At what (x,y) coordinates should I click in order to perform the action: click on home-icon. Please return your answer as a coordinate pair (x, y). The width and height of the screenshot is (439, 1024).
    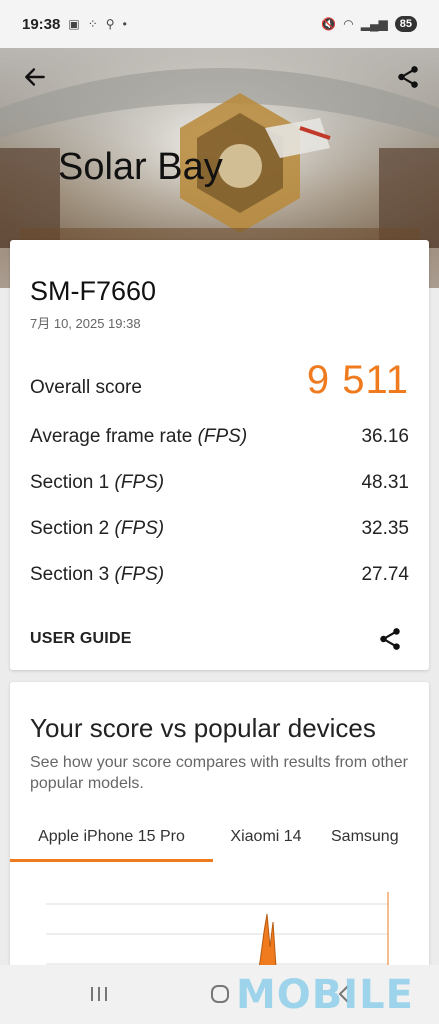
    Looking at the image, I should click on (220, 994).